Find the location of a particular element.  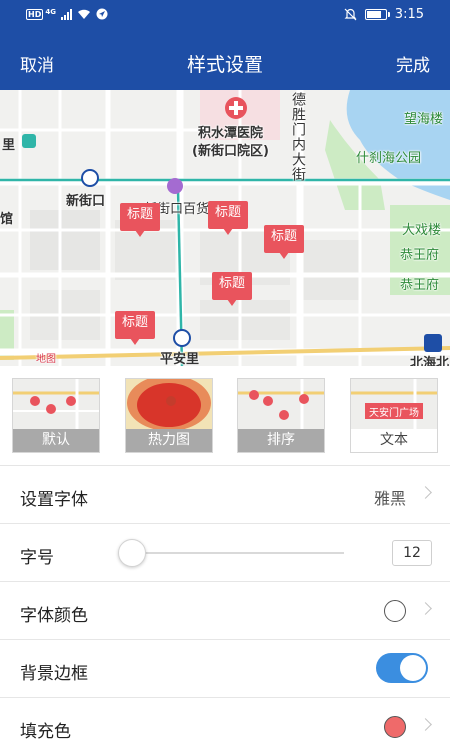

bg-border-toggle is located at coordinates (402, 668).